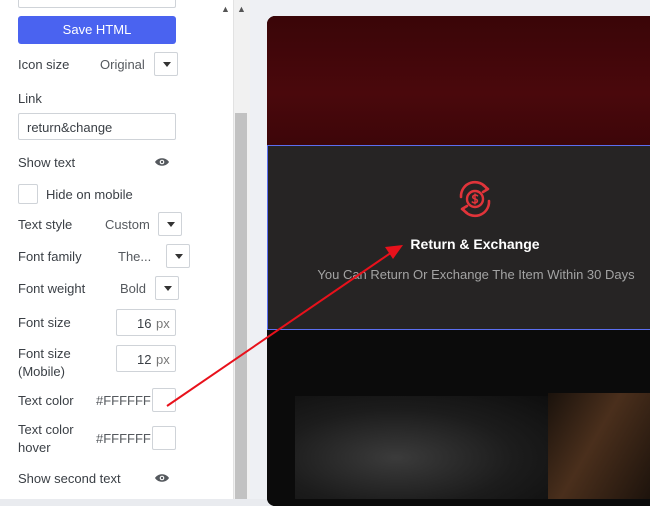  Describe the element at coordinates (44, 353) in the screenshot. I see `font-size-mobile-label-1: Font size` at that location.